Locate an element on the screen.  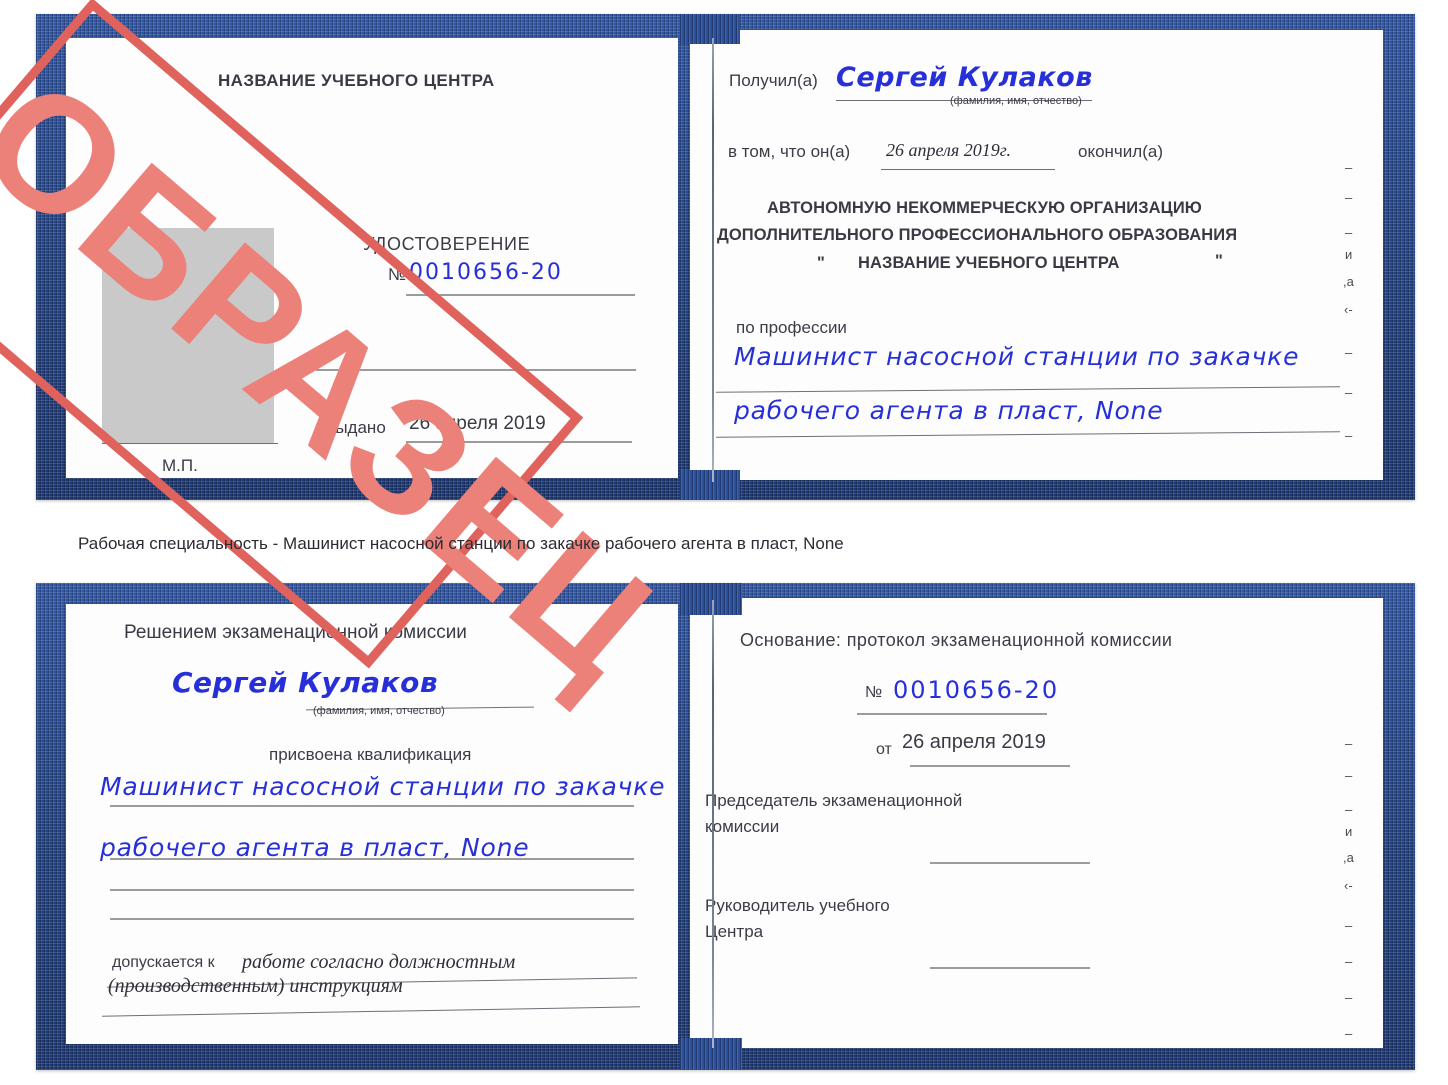
profession-line-2: рабочего агента в пласт, None is located at coordinates (949, 410).